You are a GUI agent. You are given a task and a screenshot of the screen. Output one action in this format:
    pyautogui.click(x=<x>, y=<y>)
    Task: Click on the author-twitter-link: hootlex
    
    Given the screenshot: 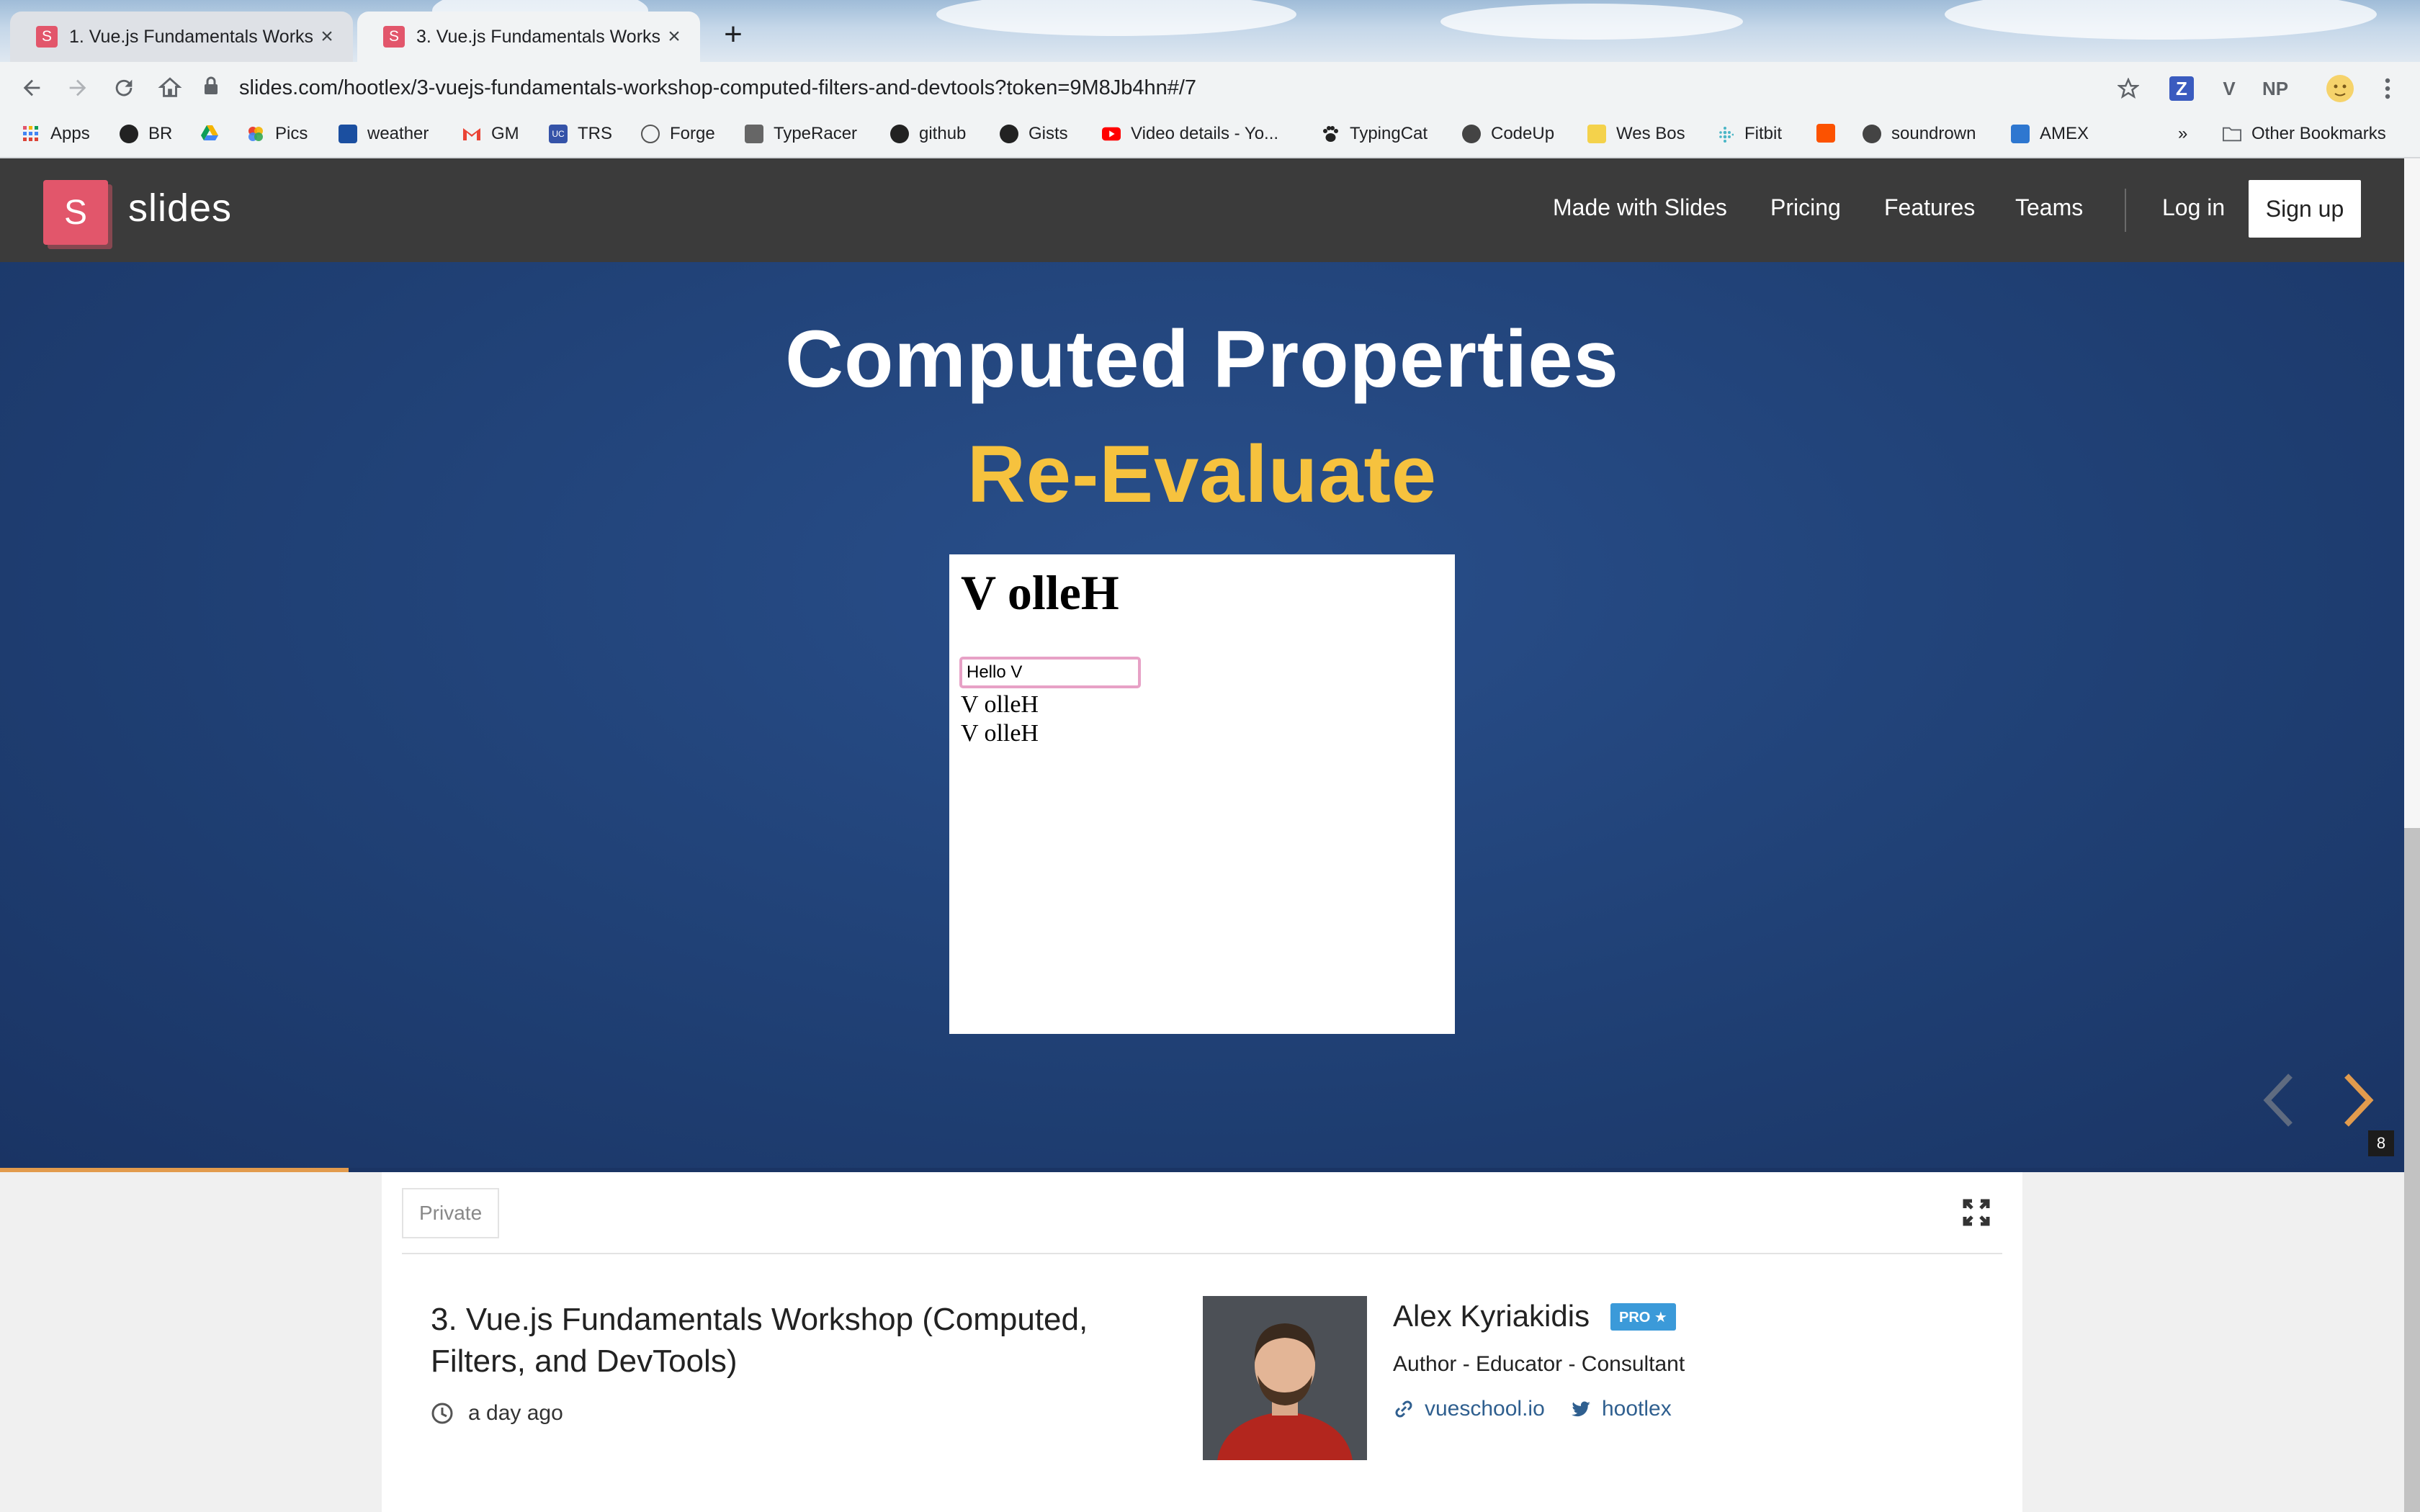 What is the action you would take?
    pyautogui.click(x=1621, y=1409)
    